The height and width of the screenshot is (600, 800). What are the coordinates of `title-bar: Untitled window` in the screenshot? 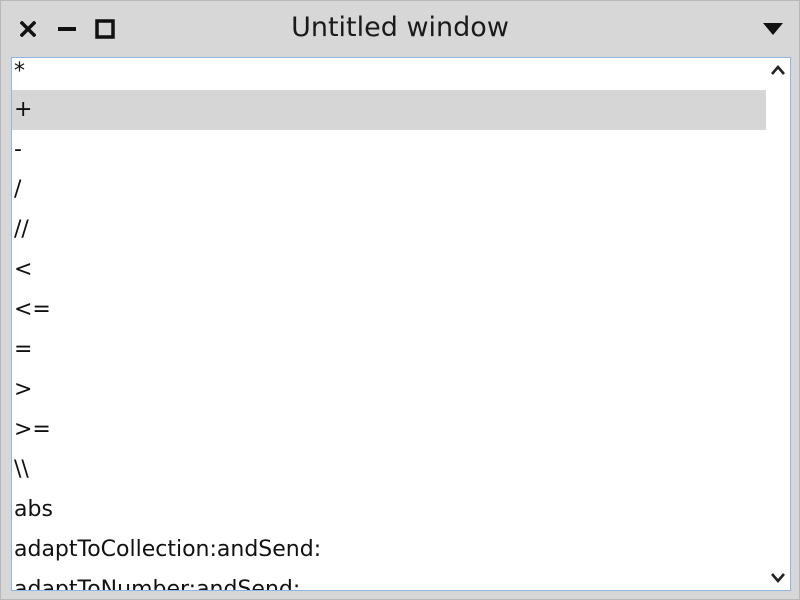 It's located at (400, 29).